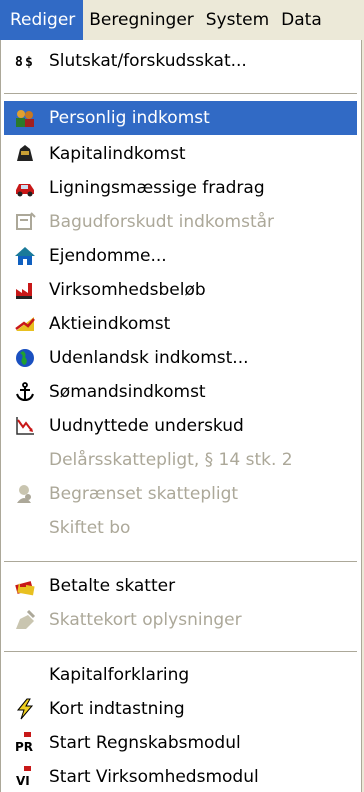 This screenshot has height=792, width=364. Describe the element at coordinates (110, 324) in the screenshot. I see `menu-item-label: Aktieindkomst` at that location.